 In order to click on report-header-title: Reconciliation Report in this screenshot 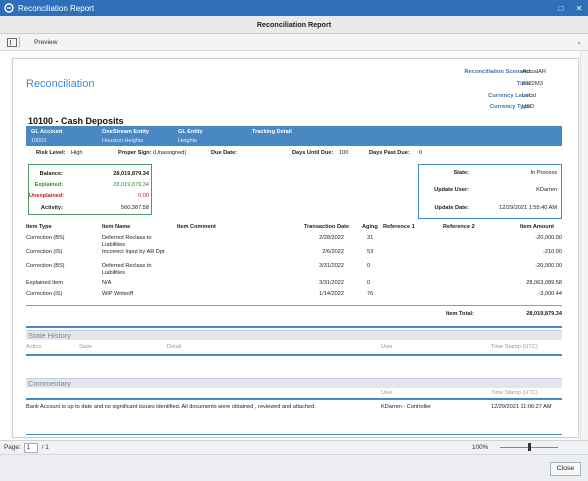, I will do `click(294, 24)`.